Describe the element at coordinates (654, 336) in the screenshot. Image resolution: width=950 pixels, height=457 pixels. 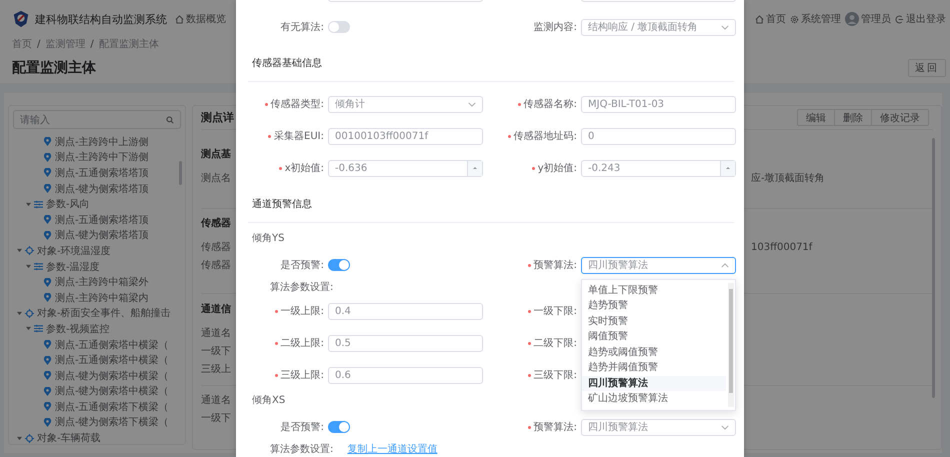
I see `dropdown-option: 阈值预警` at that location.